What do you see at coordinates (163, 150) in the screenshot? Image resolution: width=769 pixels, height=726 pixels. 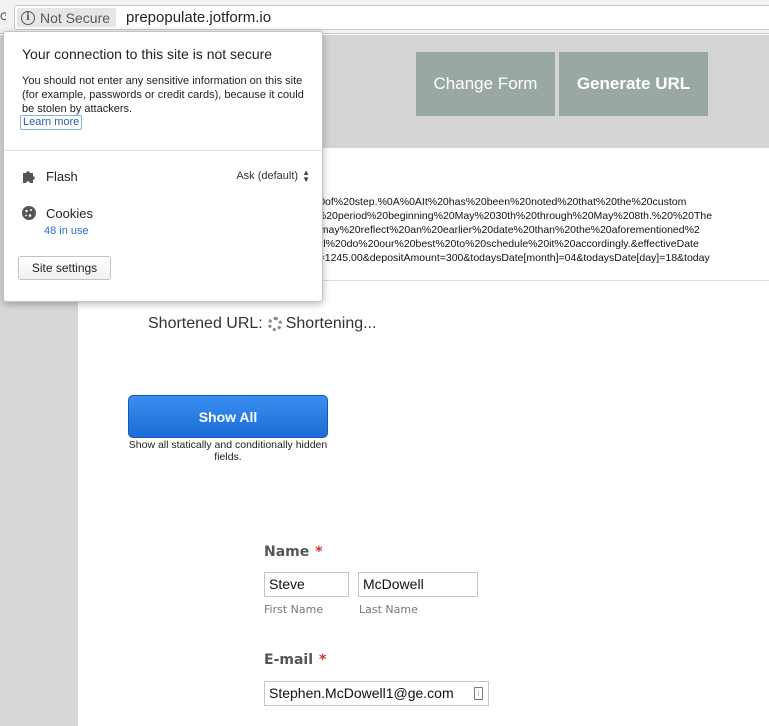 I see `popup-divider` at bounding box center [163, 150].